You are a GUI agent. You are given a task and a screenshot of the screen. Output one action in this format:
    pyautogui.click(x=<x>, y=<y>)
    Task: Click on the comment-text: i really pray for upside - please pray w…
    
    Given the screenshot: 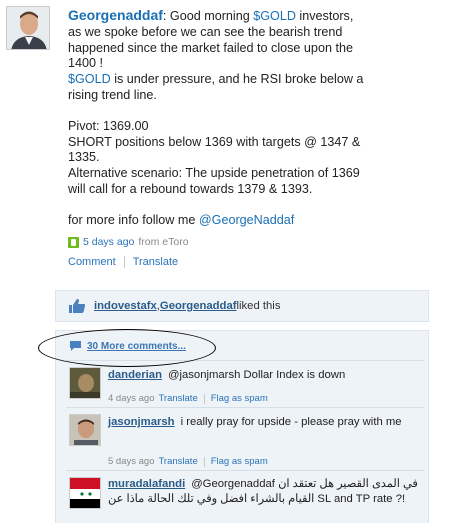 What is the action you would take?
    pyautogui.click(x=291, y=422)
    